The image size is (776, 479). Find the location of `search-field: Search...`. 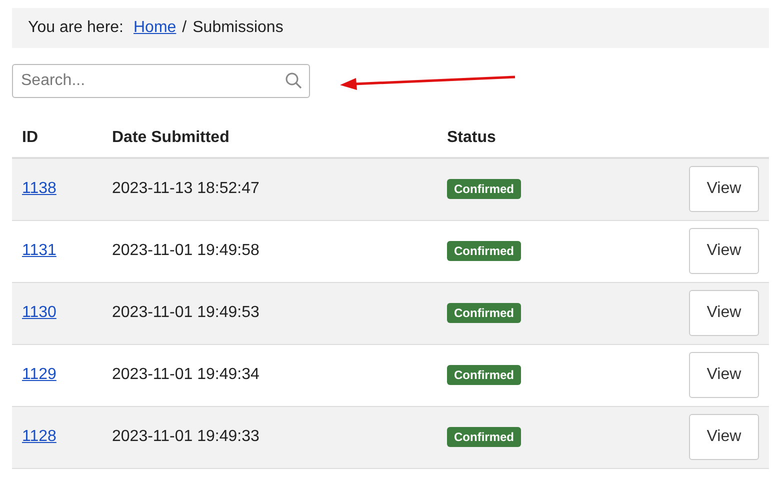

search-field: Search... is located at coordinates (161, 81).